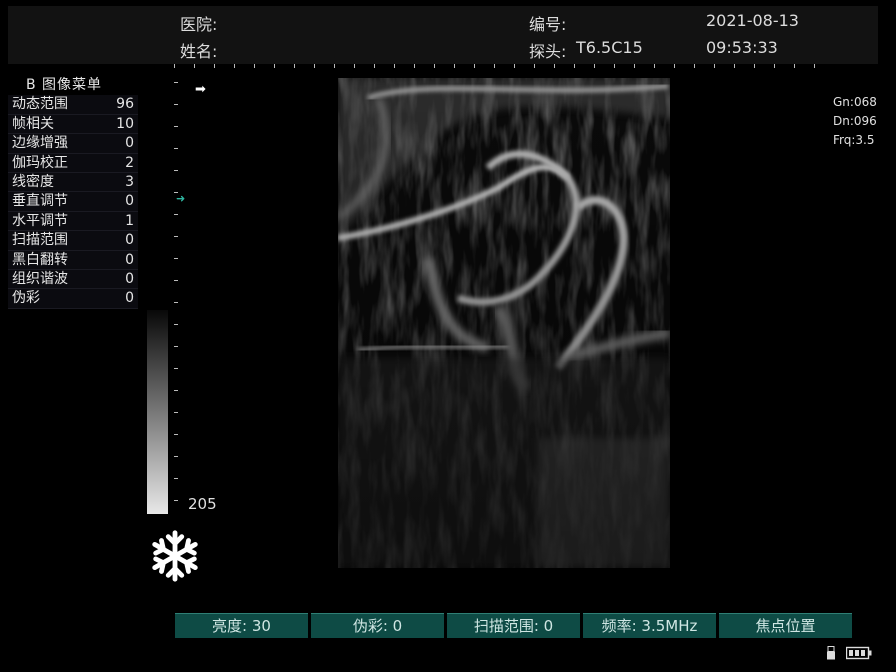 The height and width of the screenshot is (672, 896). I want to click on snowflake-icon, so click(175, 556).